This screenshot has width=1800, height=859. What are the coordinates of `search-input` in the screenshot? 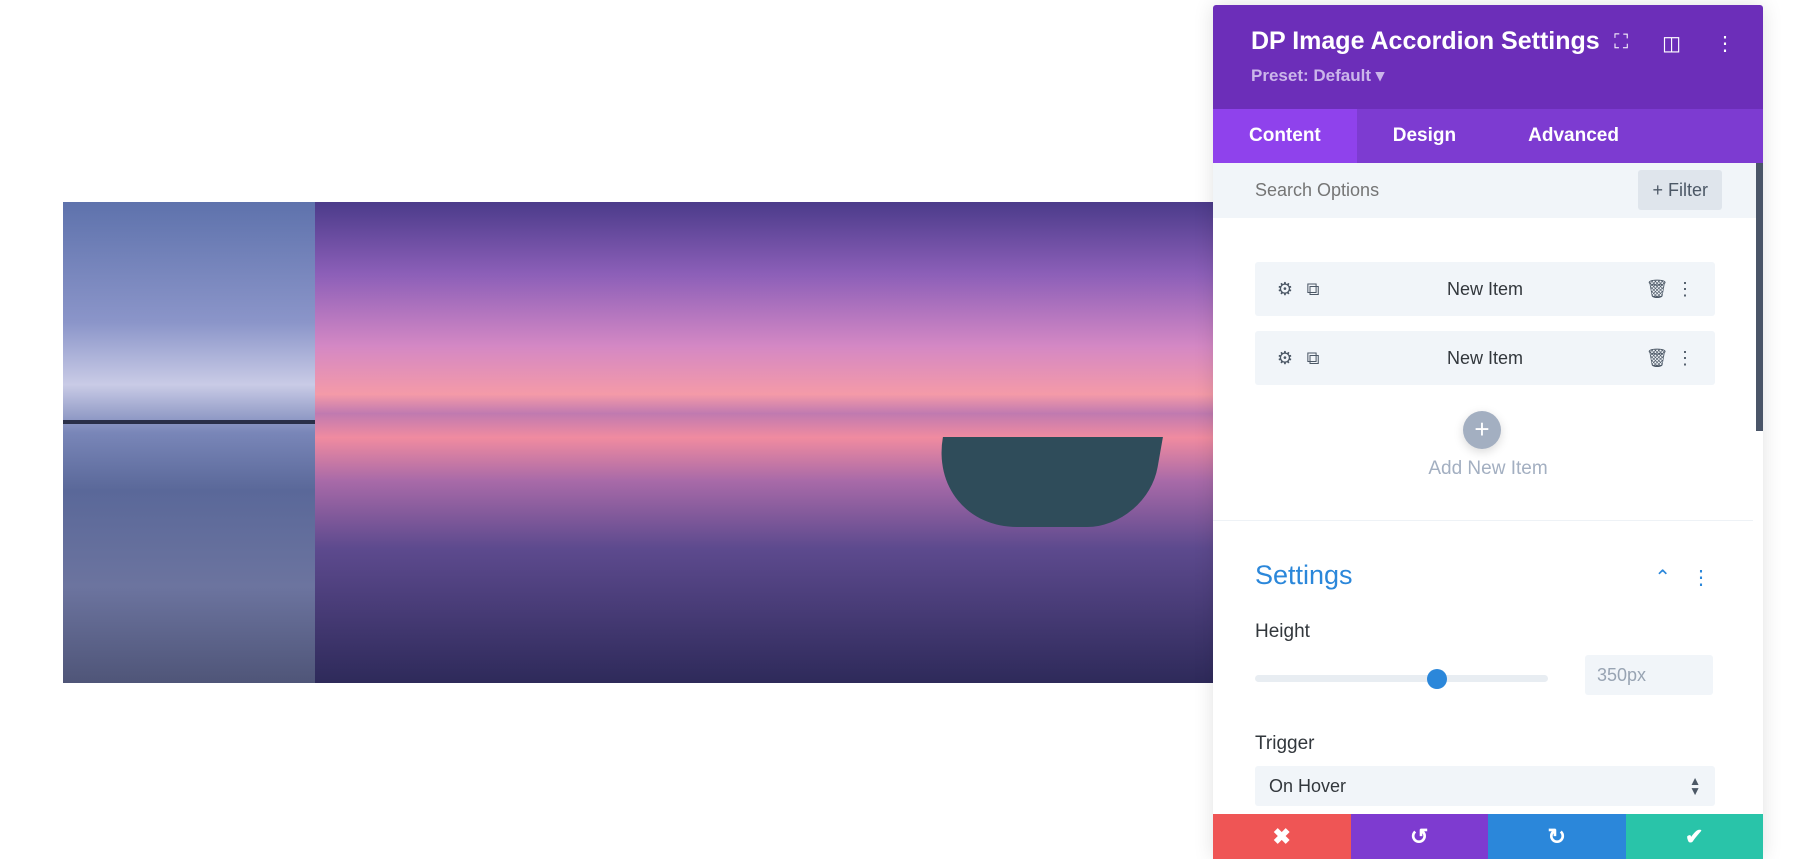 It's located at (1445, 190).